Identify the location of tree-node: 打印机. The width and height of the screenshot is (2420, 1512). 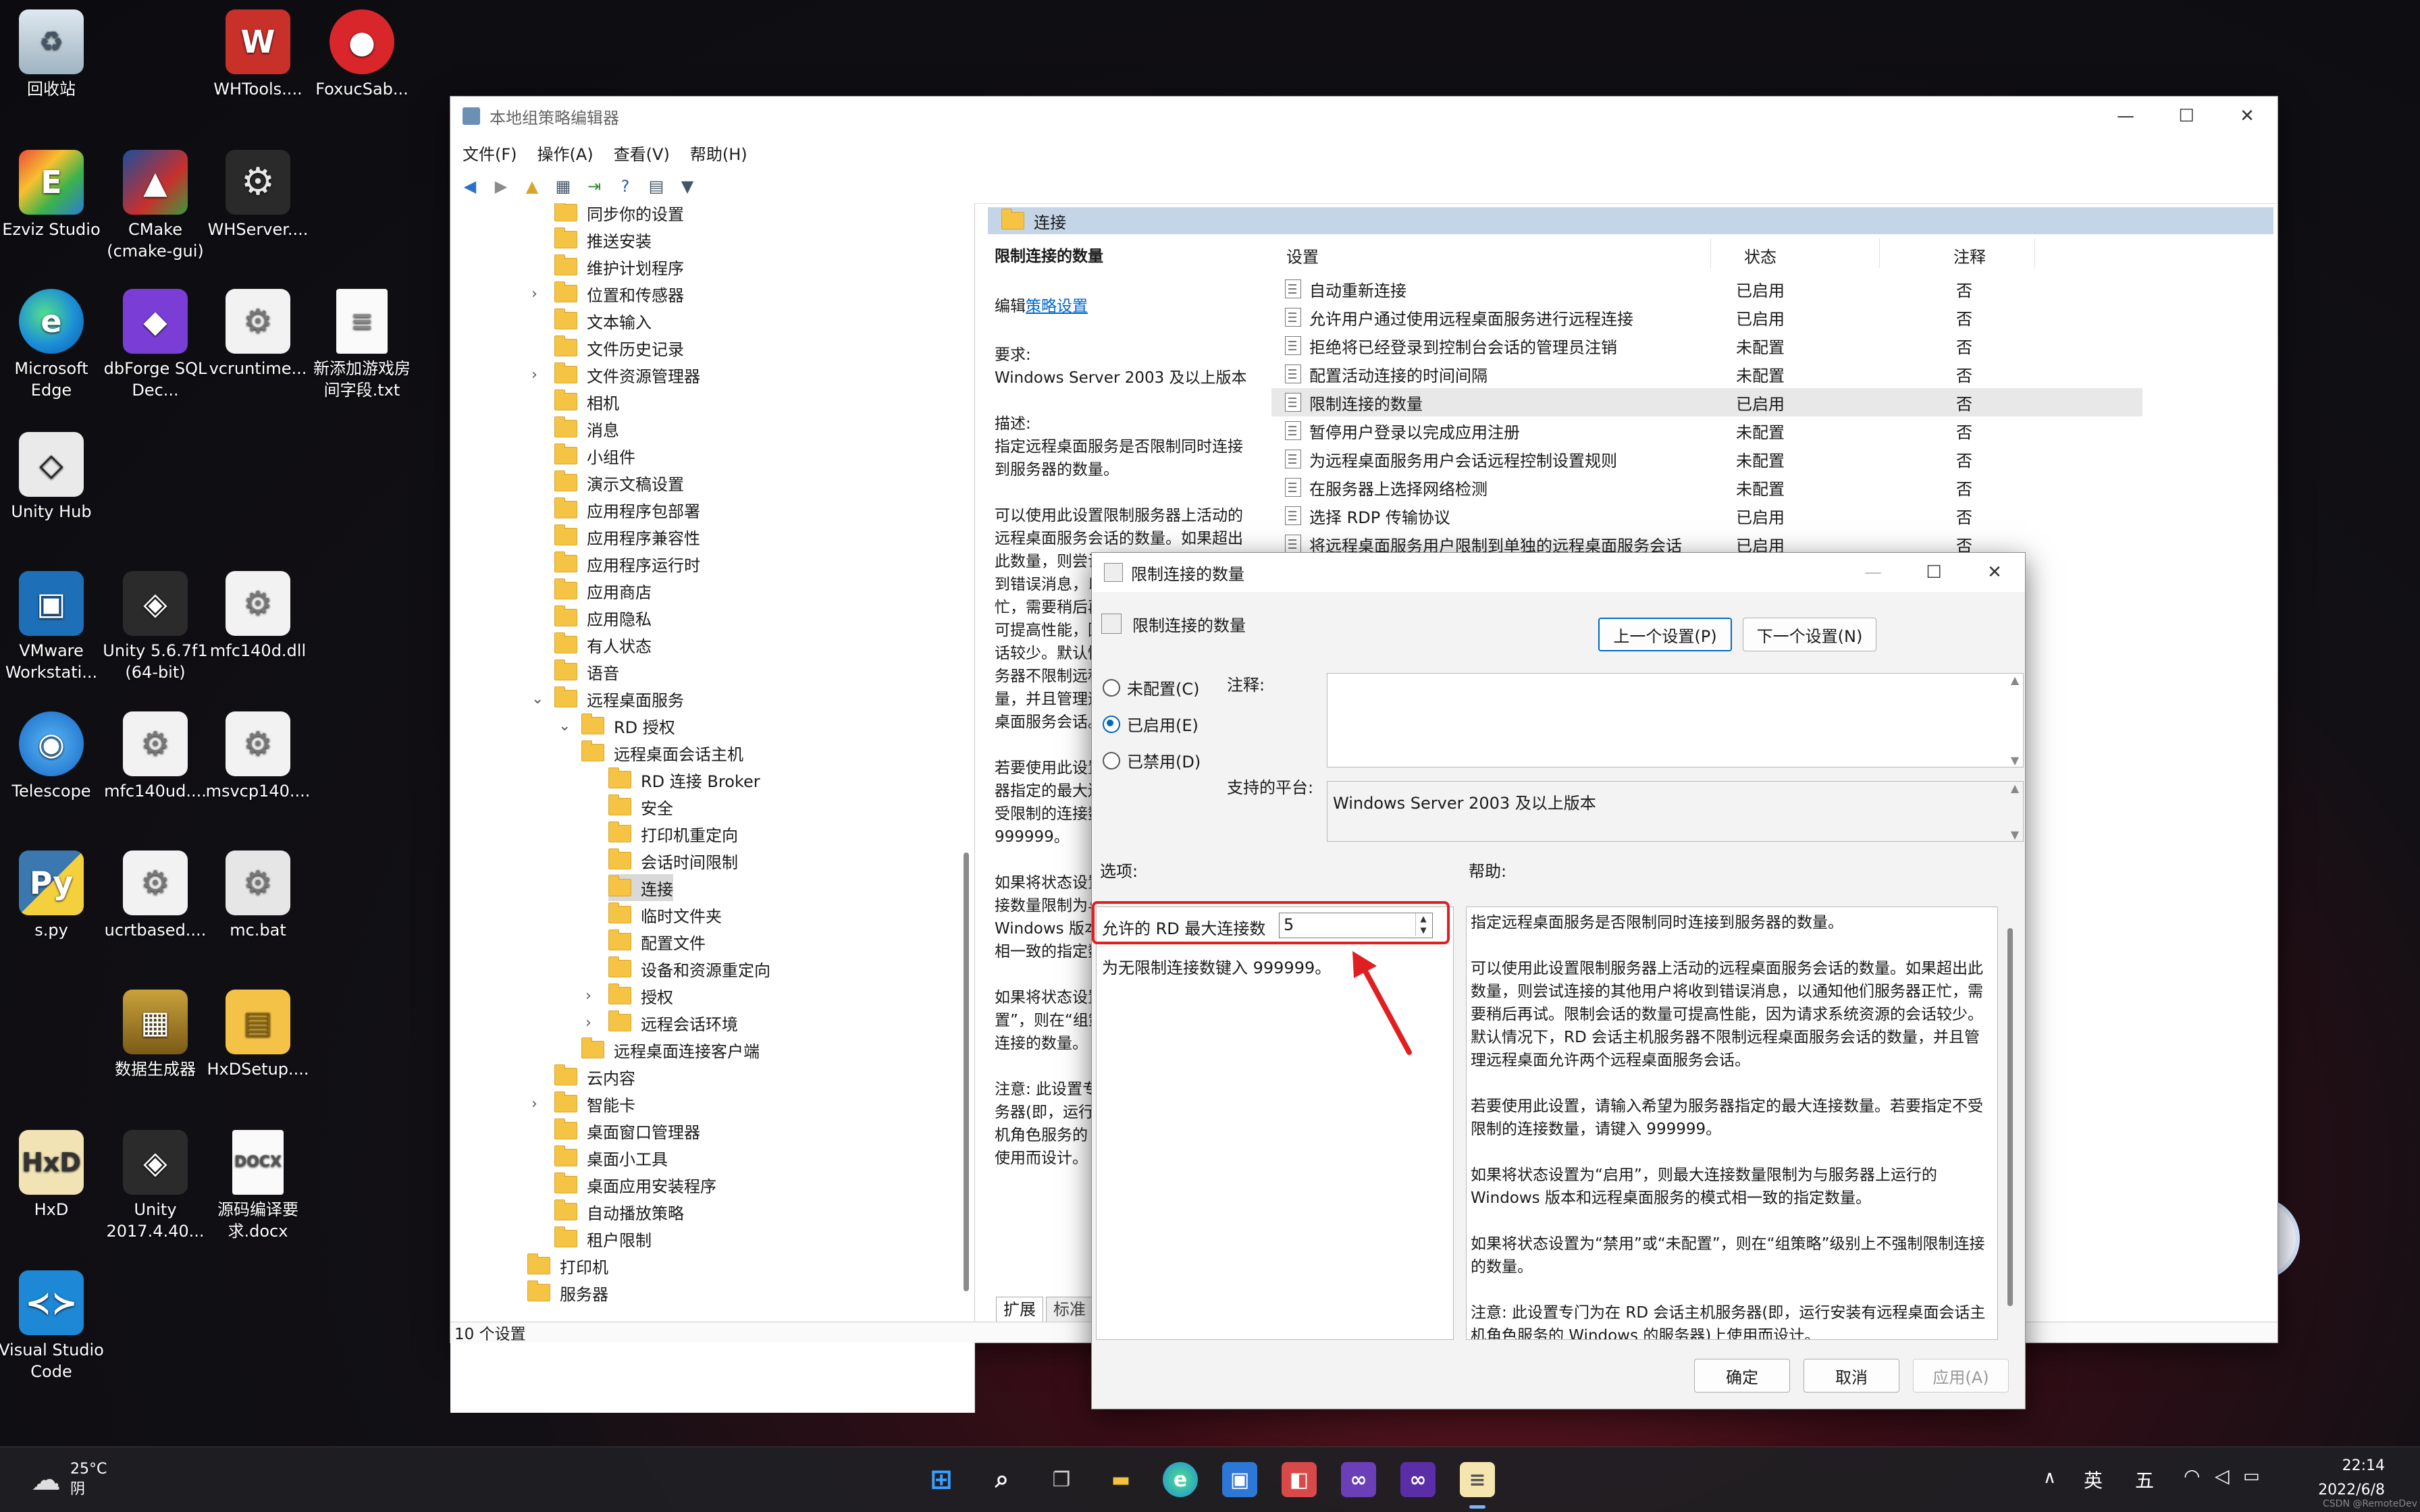
(567, 1265).